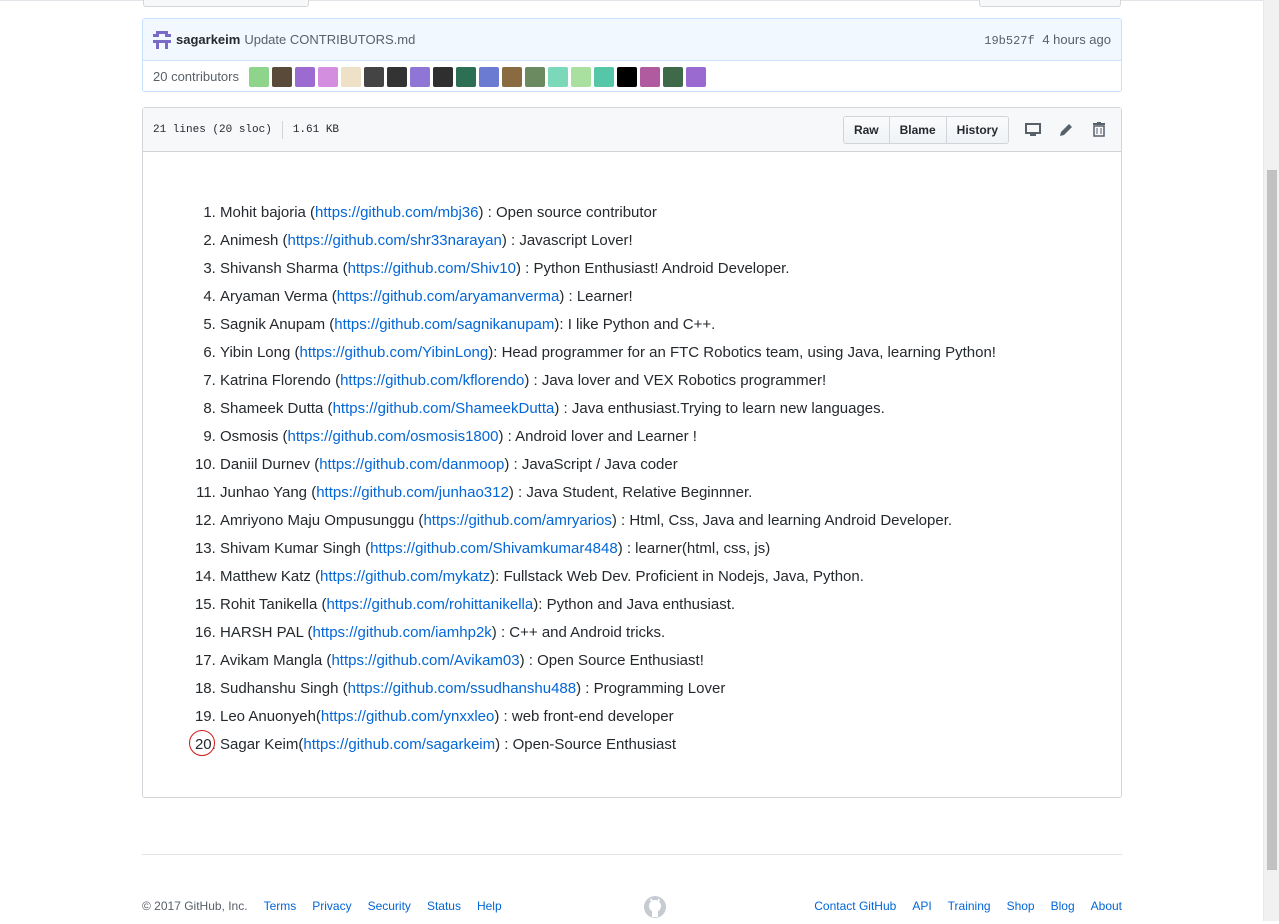  What do you see at coordinates (448, 296) in the screenshot?
I see `contributor-profile-link: https://github.com/aryamanverma` at bounding box center [448, 296].